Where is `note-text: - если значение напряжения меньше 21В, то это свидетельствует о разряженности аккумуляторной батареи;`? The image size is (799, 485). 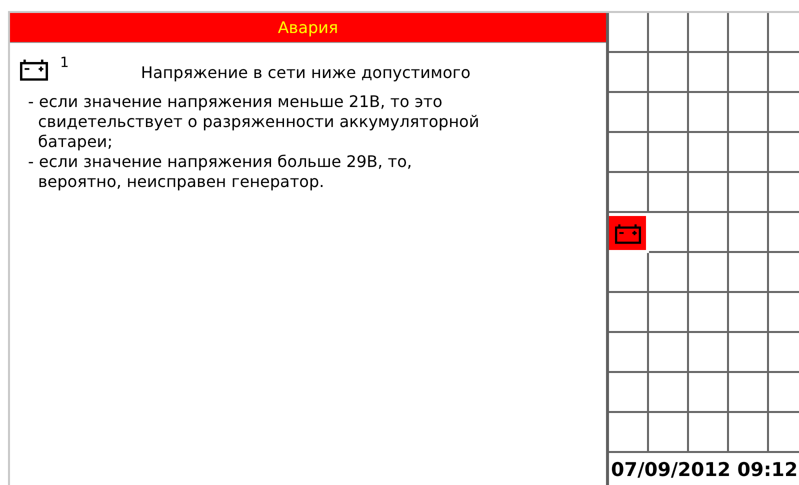
note-text: - если значение напряжения меньше 21В, то это свидетельствует о разряженности аккумуляторной батареи; is located at coordinates (254, 122).